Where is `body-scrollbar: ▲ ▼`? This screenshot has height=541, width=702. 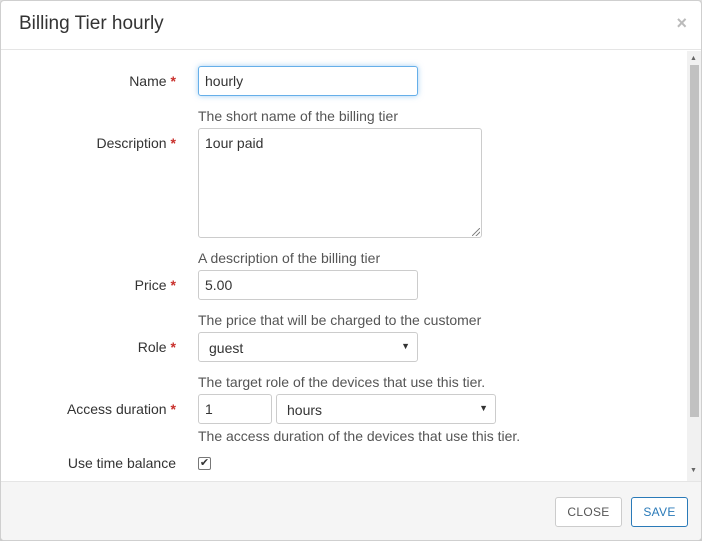 body-scrollbar: ▲ ▼ is located at coordinates (694, 266).